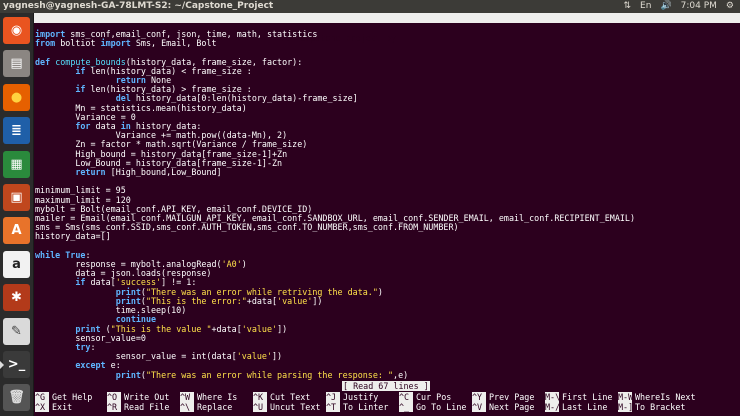 The width and height of the screenshot is (740, 416). I want to click on shortcut-label: First Line, so click(587, 397).